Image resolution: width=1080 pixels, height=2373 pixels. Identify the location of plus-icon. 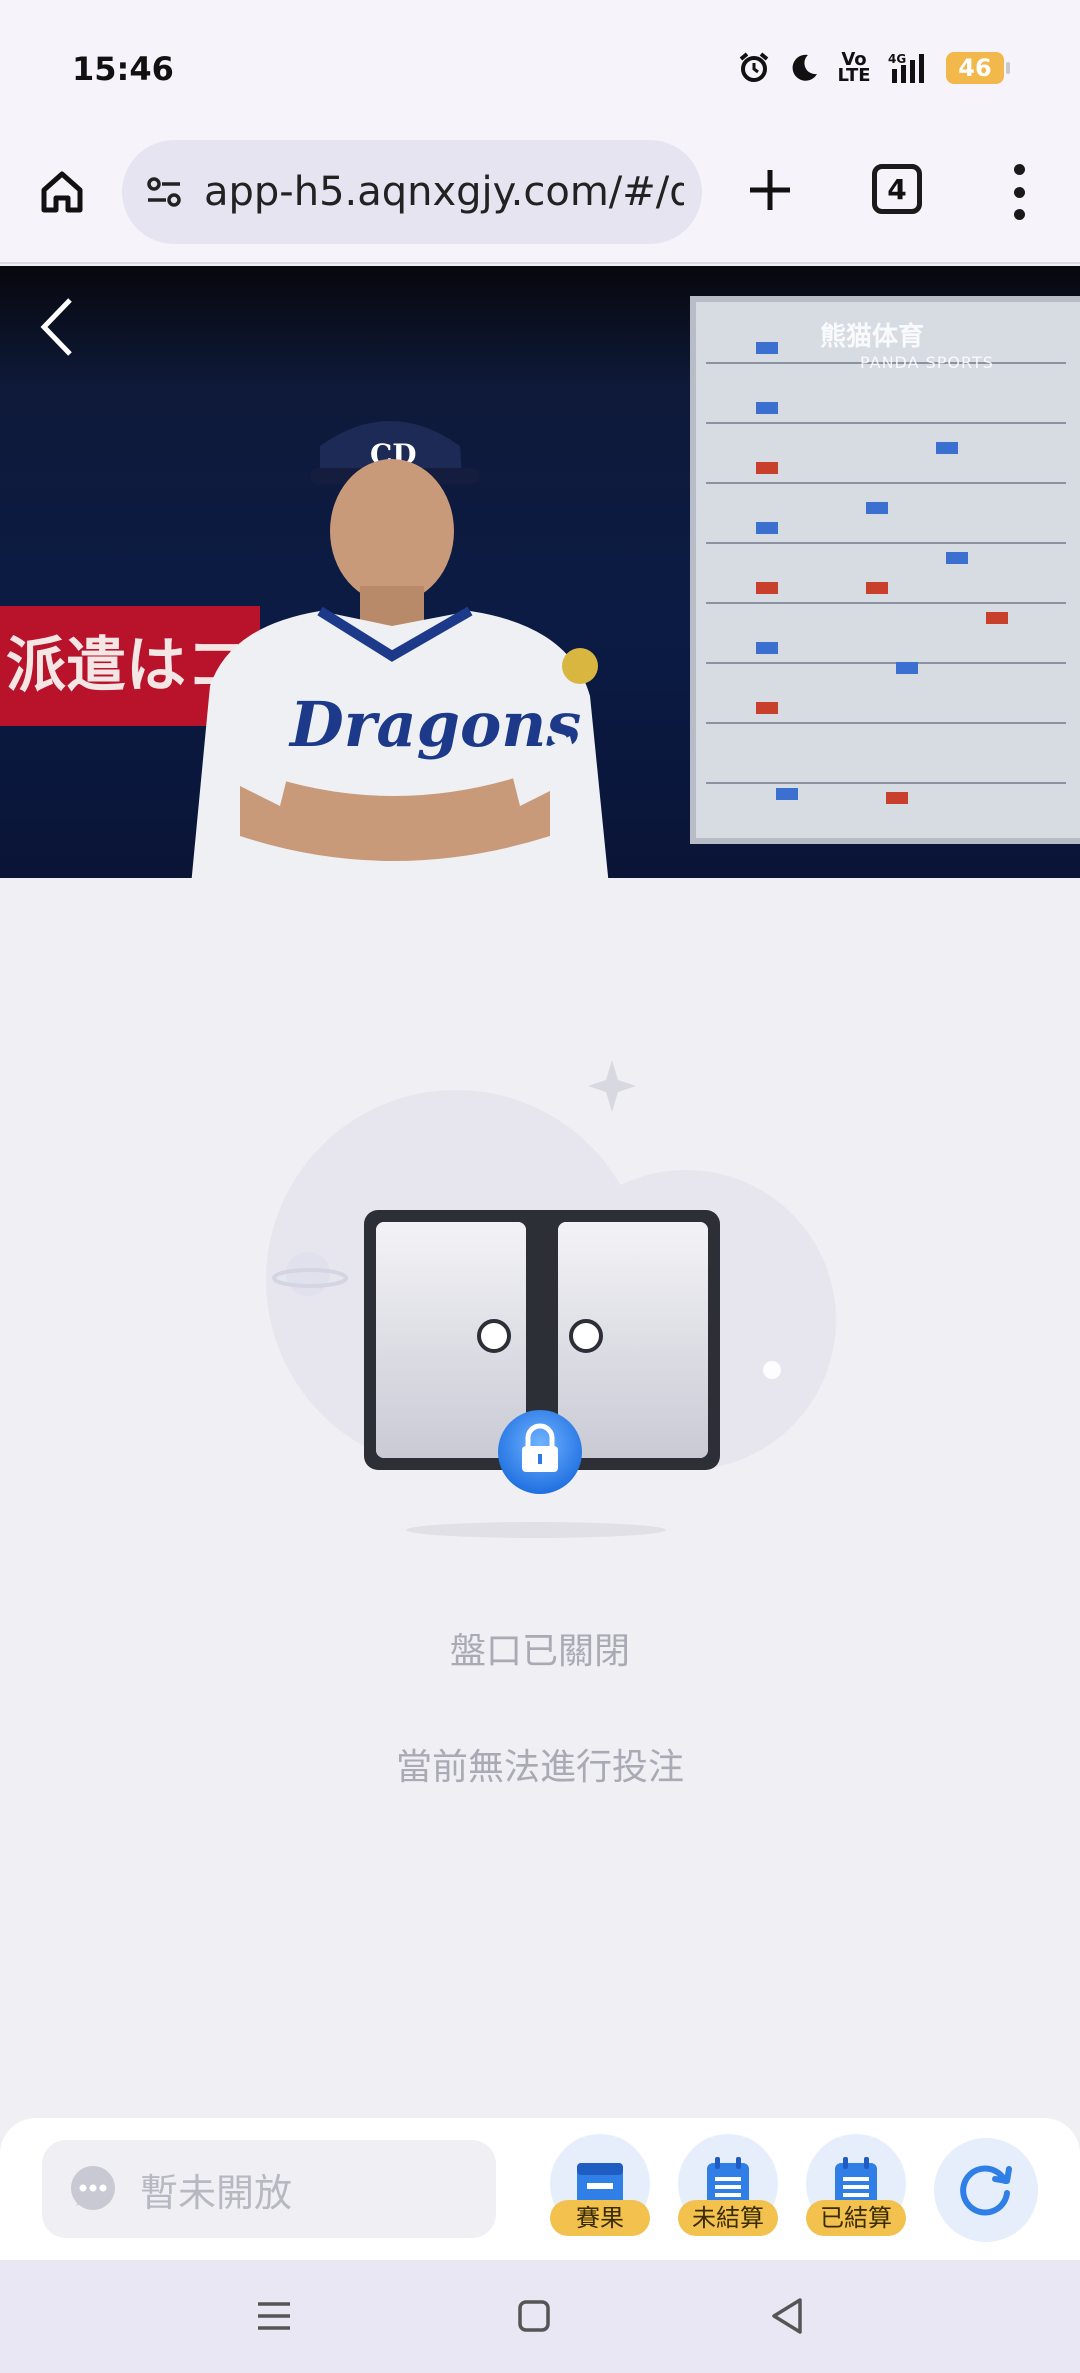
(770, 190).